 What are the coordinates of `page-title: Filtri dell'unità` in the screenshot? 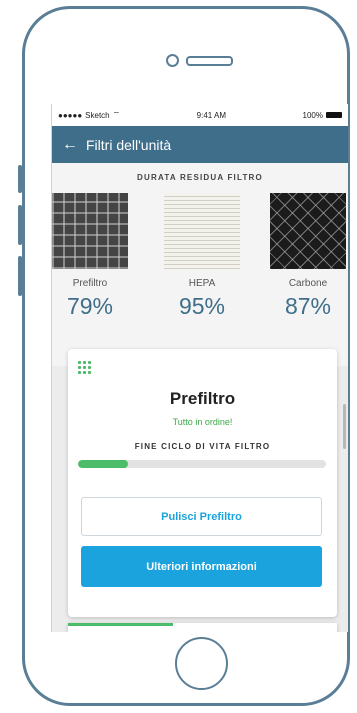 It's located at (129, 144).